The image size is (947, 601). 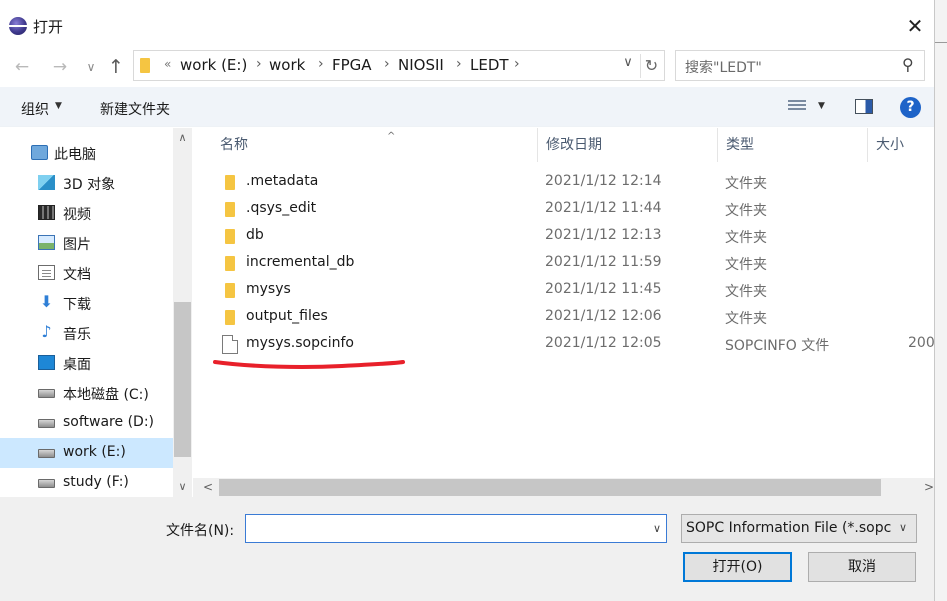 What do you see at coordinates (467, 107) in the screenshot?
I see `command-bar: 组织 ▼ 新建文件夹 ▼ ?` at bounding box center [467, 107].